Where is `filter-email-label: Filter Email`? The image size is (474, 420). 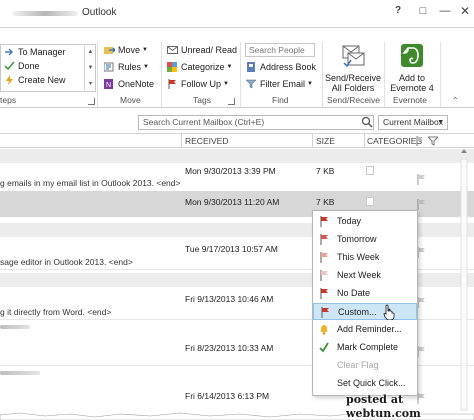 filter-email-label: Filter Email is located at coordinates (283, 84).